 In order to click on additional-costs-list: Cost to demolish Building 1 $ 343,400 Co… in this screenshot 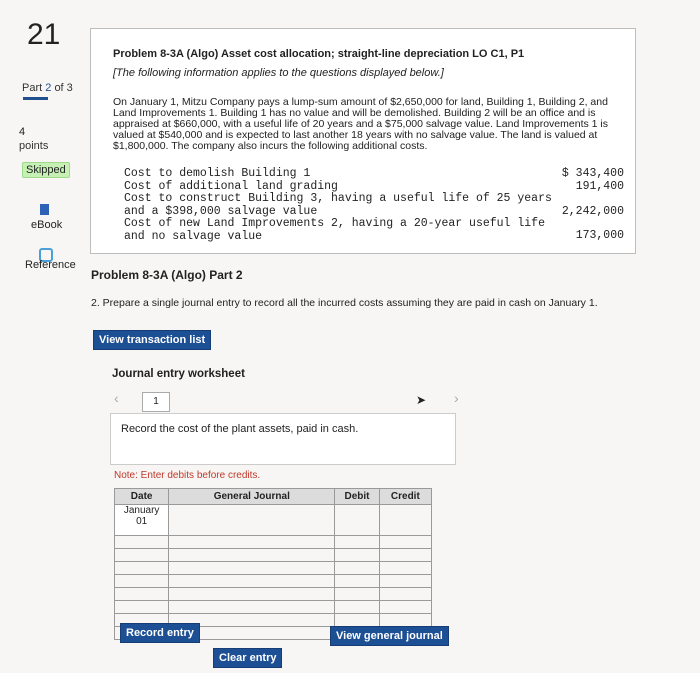, I will do `click(374, 205)`.